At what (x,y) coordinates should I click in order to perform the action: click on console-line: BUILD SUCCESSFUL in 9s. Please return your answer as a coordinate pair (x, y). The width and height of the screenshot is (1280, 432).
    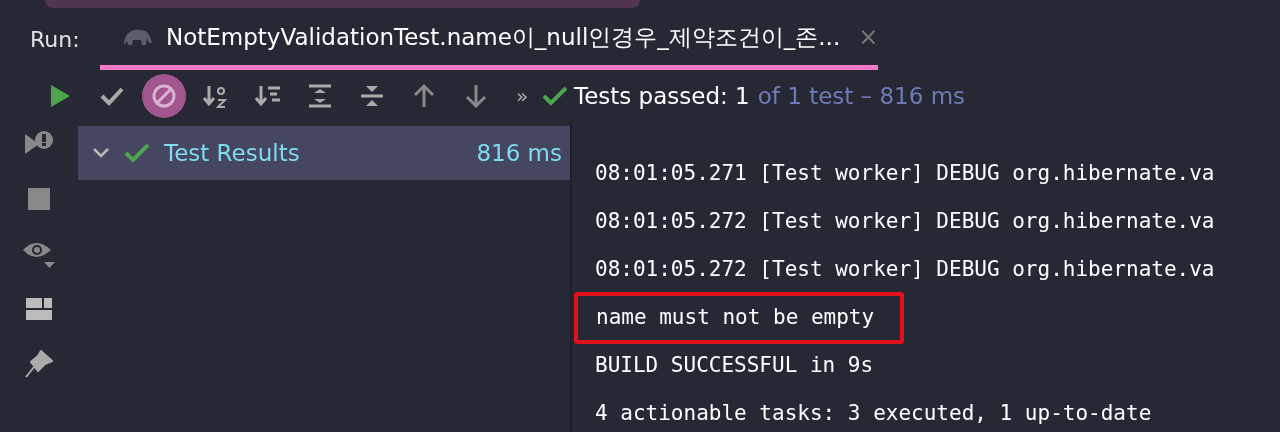
    Looking at the image, I should click on (734, 366).